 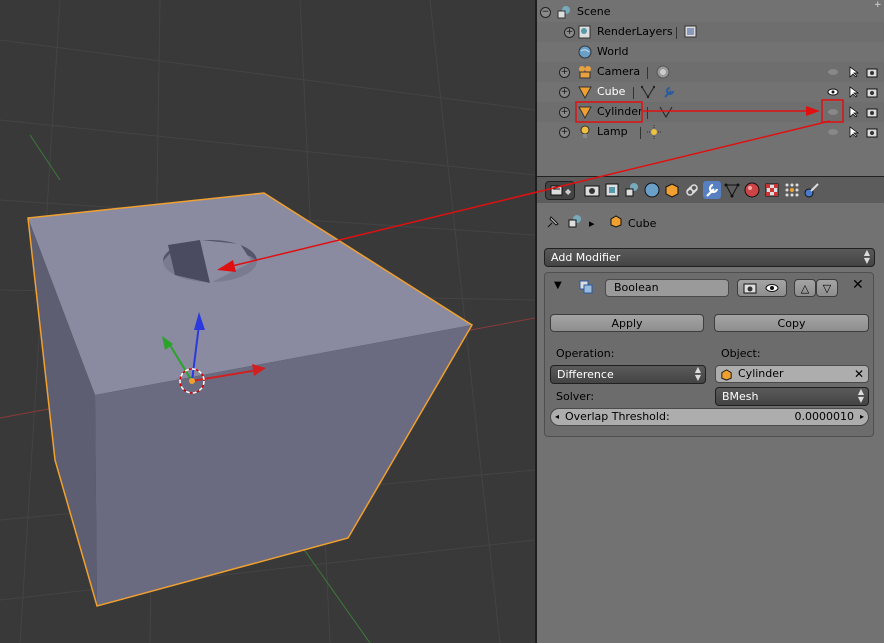 I want to click on camera-data-icon, so click(x=663, y=72).